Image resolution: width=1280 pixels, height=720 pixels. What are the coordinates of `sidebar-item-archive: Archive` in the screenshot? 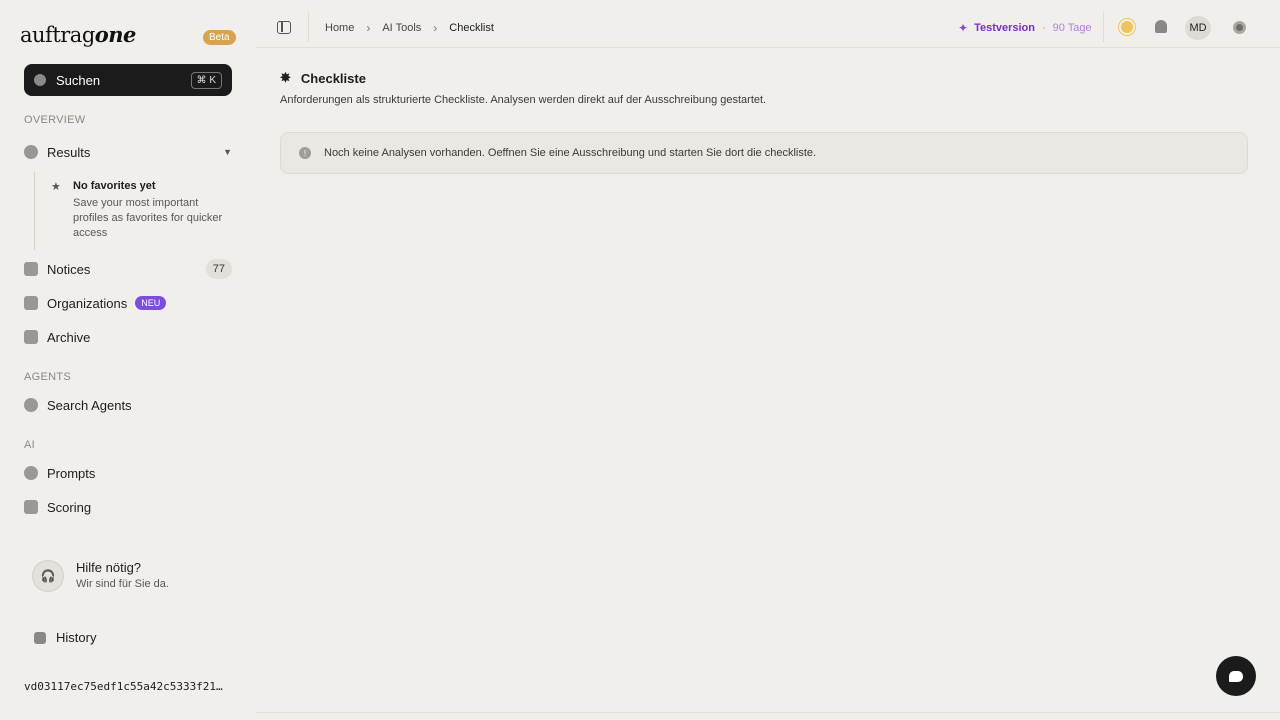 It's located at (128, 337).